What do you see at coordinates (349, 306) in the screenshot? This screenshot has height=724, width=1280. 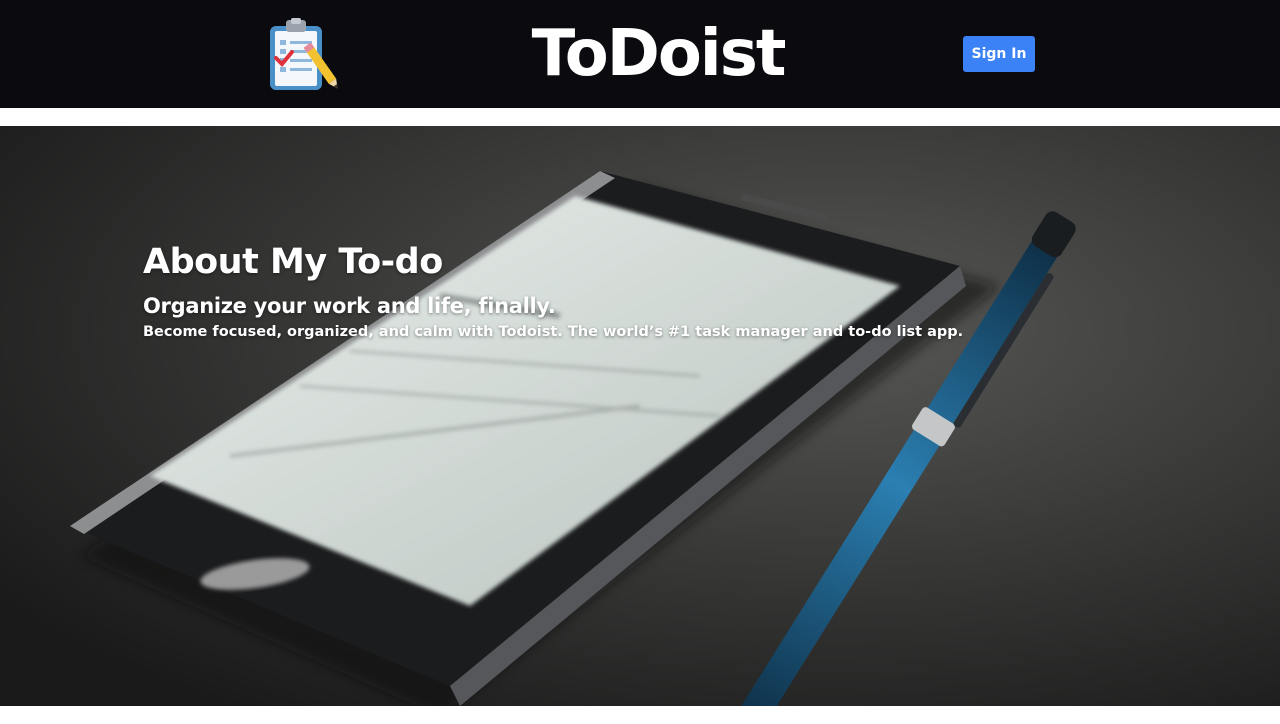 I see `hero-subtitle: Organize your work and life, finally.` at bounding box center [349, 306].